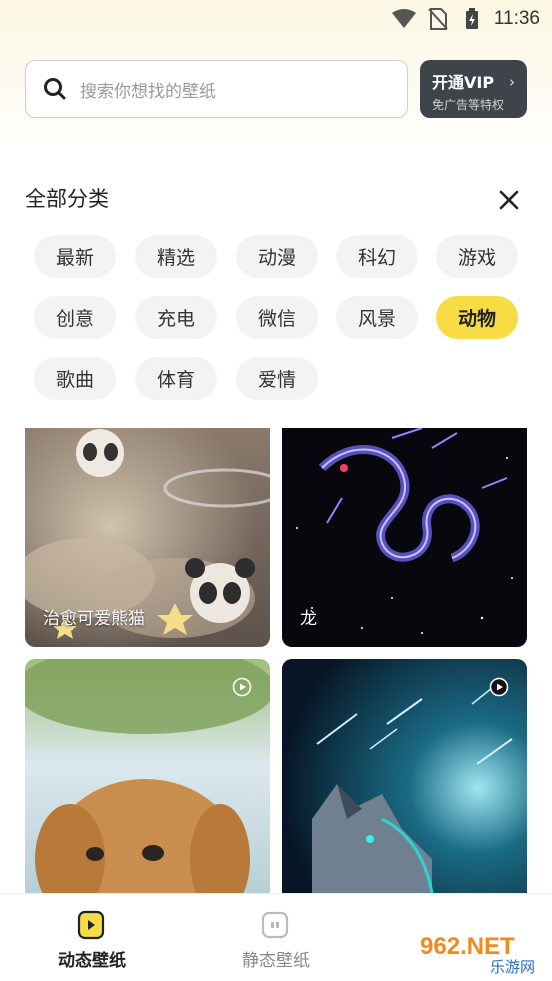  I want to click on chip-label: 动物, so click(476, 319).